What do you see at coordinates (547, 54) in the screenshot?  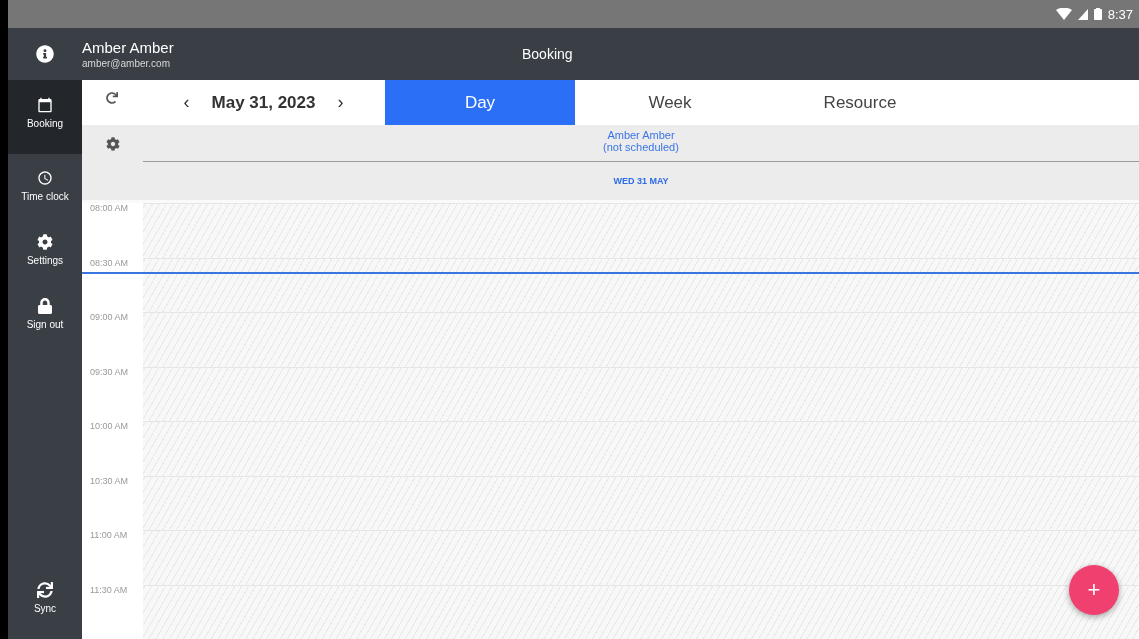 I see `page-title: Booking` at bounding box center [547, 54].